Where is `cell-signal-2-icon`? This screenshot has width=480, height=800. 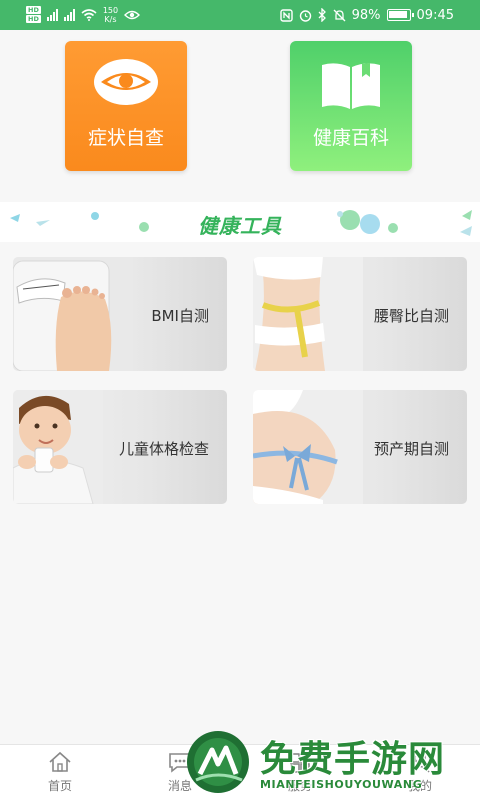 cell-signal-2-icon is located at coordinates (69, 15).